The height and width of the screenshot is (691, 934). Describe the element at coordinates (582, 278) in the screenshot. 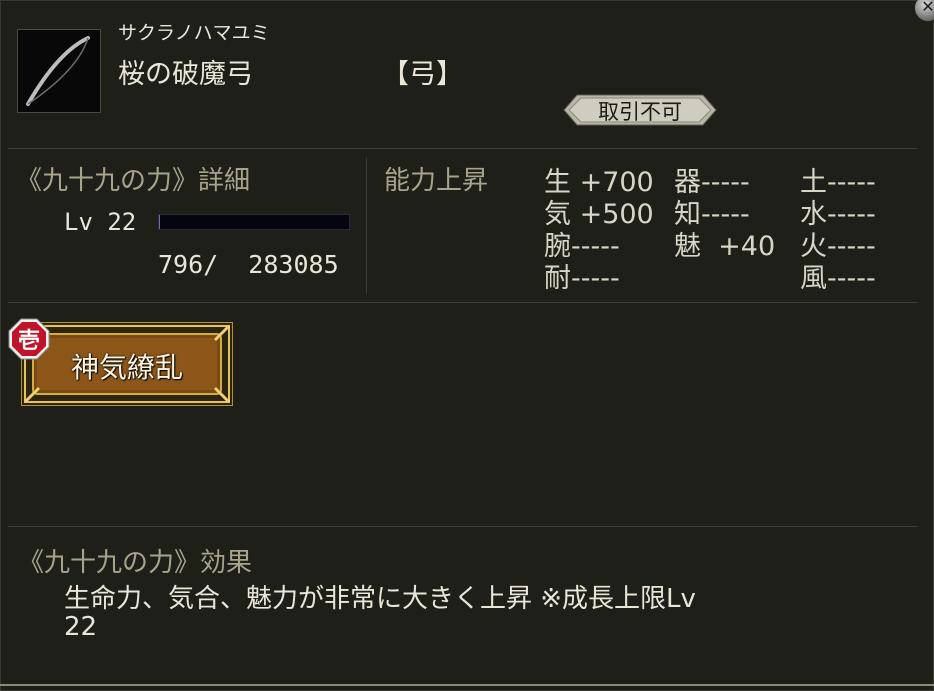

I see `stat-endurance: 耐-----` at that location.